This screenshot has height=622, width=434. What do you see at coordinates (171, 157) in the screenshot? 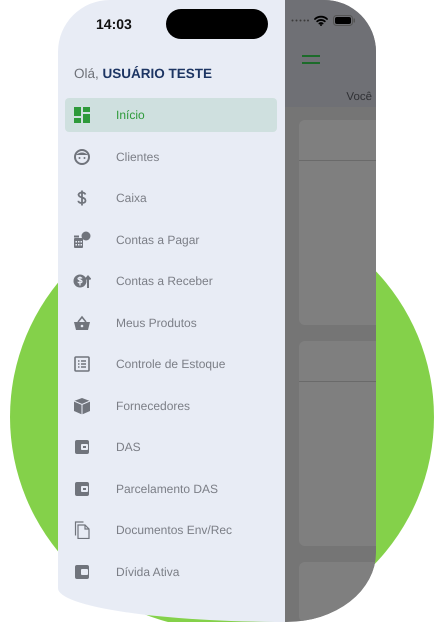
I see `menu-item: Clientes` at bounding box center [171, 157].